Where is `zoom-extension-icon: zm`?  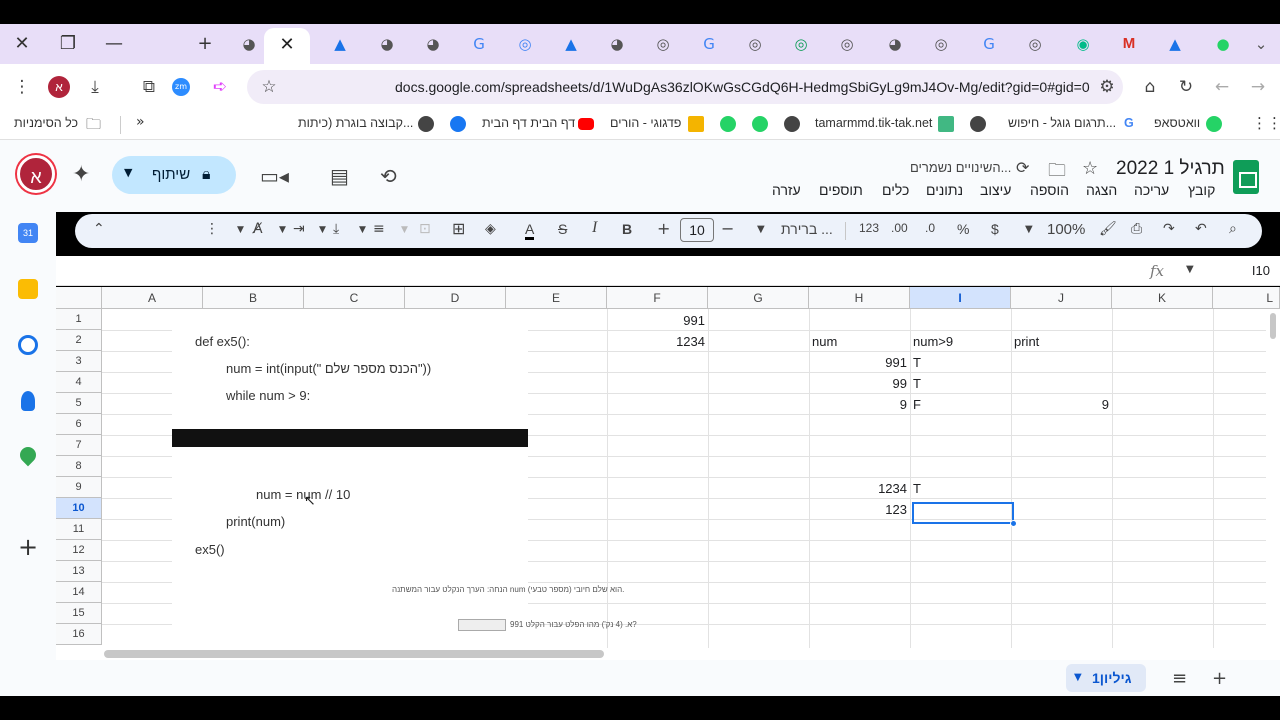 zoom-extension-icon: zm is located at coordinates (181, 87).